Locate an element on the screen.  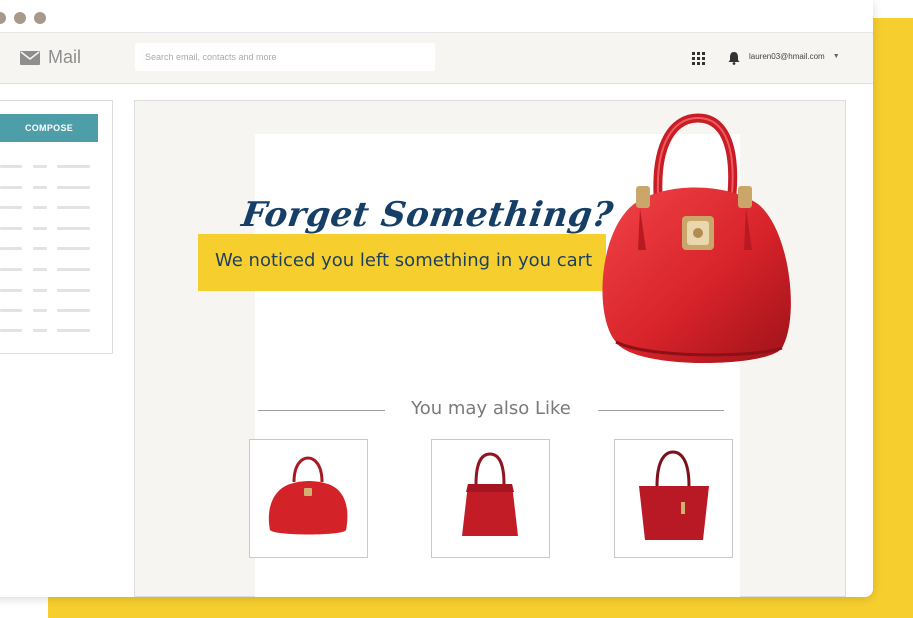
sidebar: COMPOSE is located at coordinates (56, 227).